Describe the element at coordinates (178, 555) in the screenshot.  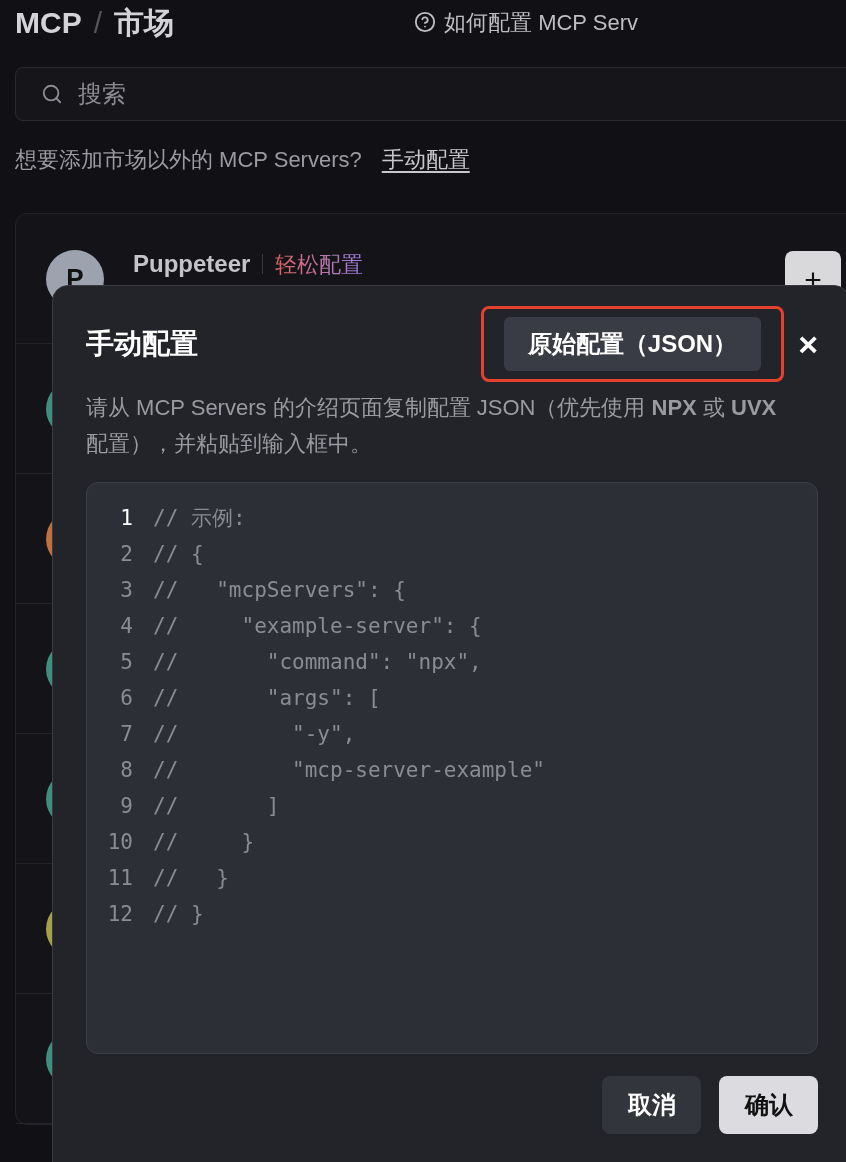
I see `code-line: // {` at that location.